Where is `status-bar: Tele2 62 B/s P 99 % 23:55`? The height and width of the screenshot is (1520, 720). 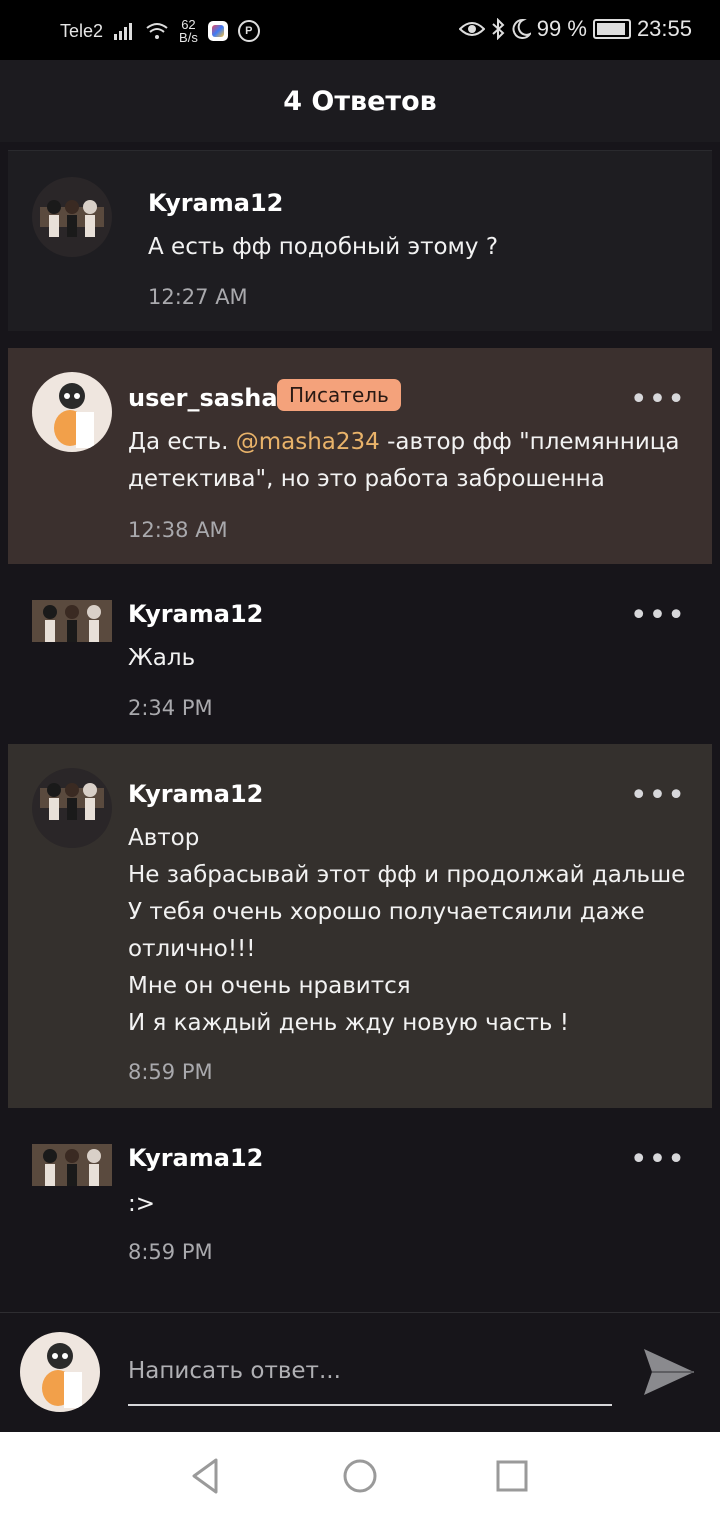
status-bar: Tele2 62 B/s P 99 % 23:55 is located at coordinates (360, 30).